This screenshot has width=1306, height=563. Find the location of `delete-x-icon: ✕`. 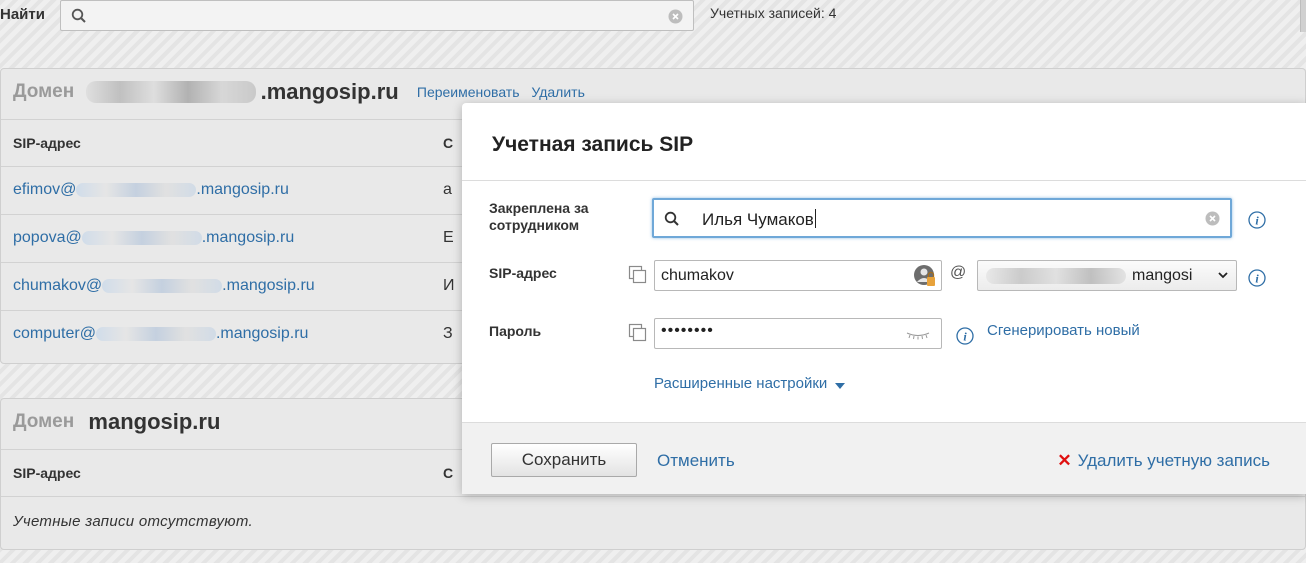

delete-x-icon: ✕ is located at coordinates (1064, 460).